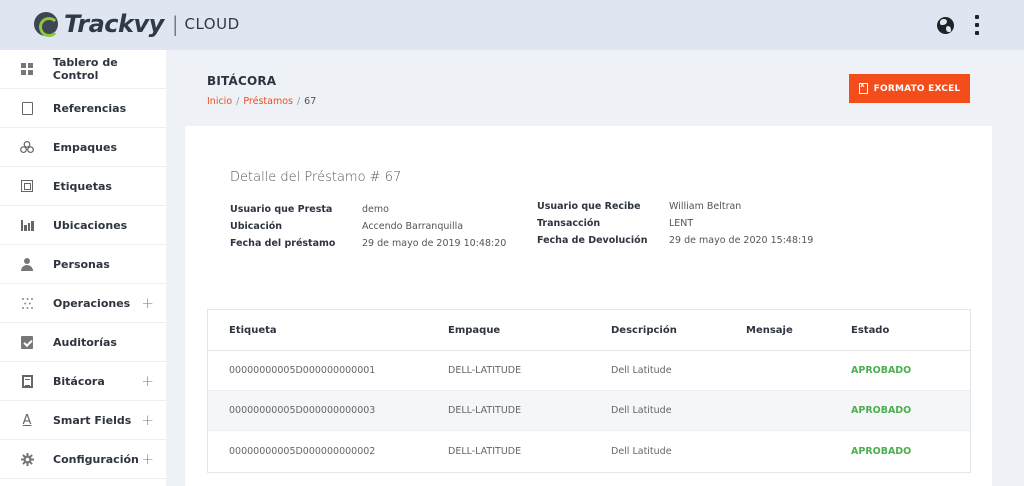 Image resolution: width=1024 pixels, height=486 pixels. Describe the element at coordinates (46, 24) in the screenshot. I see `trackvy-logo-icon` at that location.